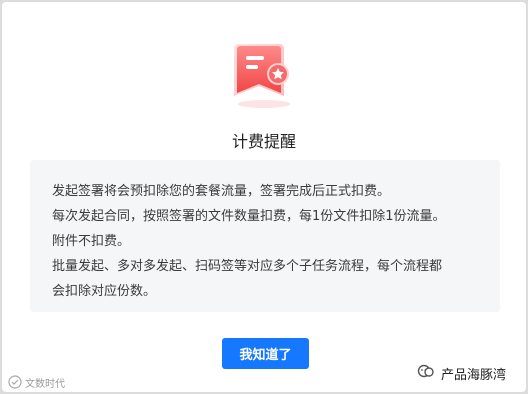  What do you see at coordinates (474, 375) in the screenshot?
I see `watermark-right-text: 产品海豚湾` at bounding box center [474, 375].